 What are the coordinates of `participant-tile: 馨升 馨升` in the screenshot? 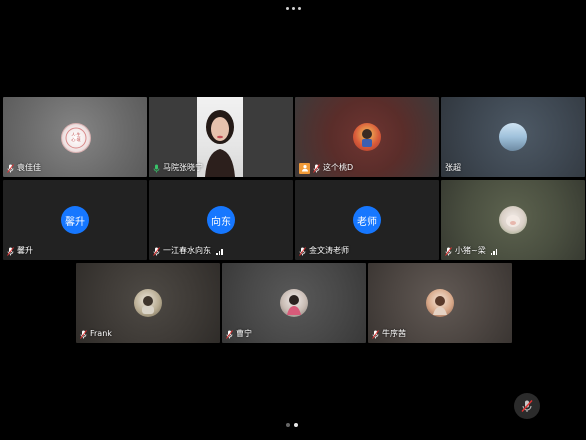 It's located at (75, 220).